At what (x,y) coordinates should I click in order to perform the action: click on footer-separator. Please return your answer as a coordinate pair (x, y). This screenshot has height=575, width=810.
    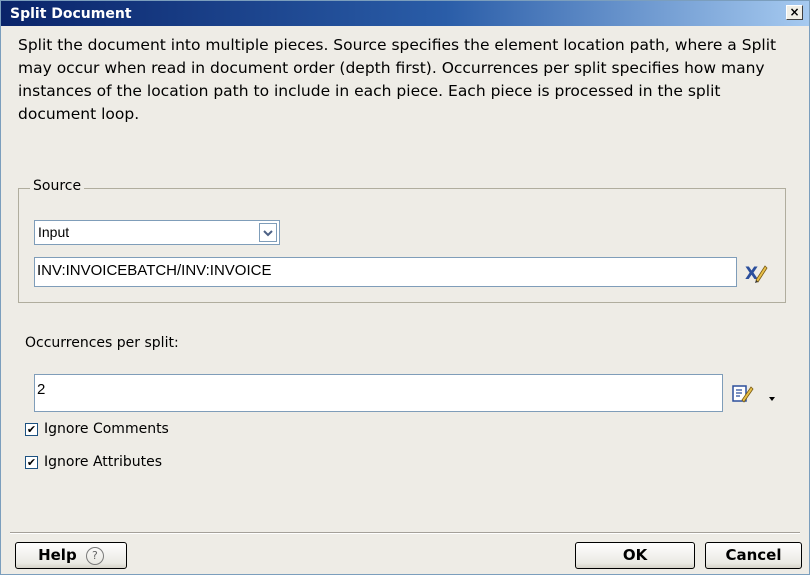
    Looking at the image, I should click on (405, 533).